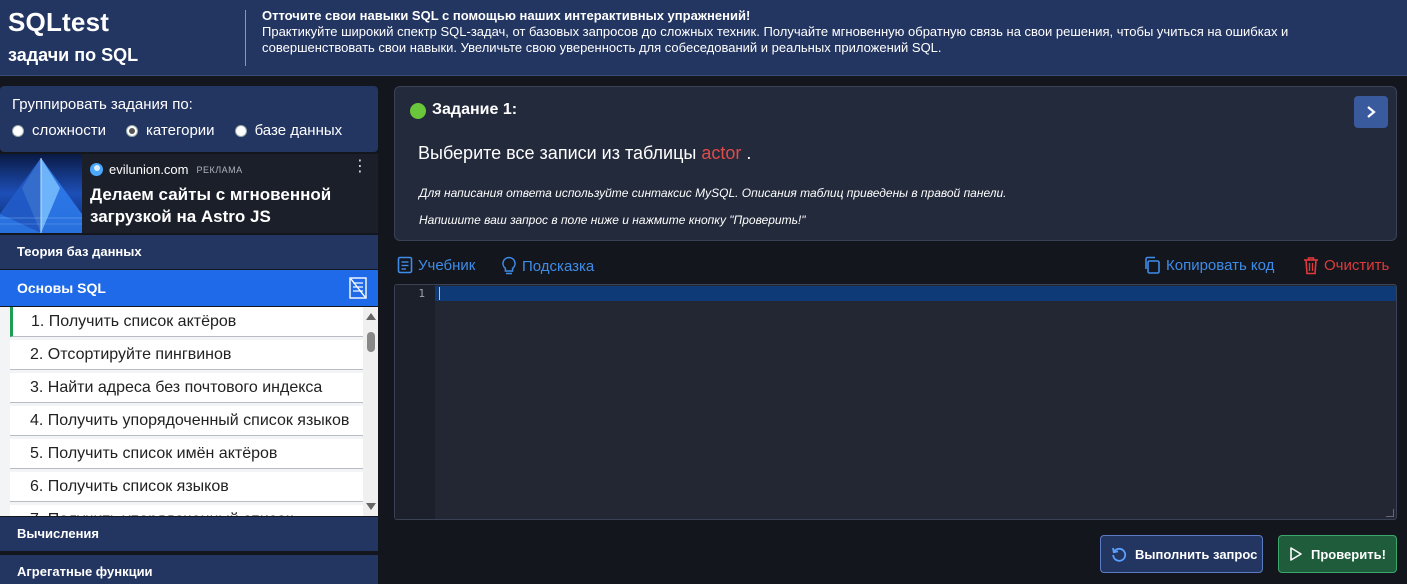  Describe the element at coordinates (189, 534) in the screenshot. I see `category-calculations: Вычисления` at that location.